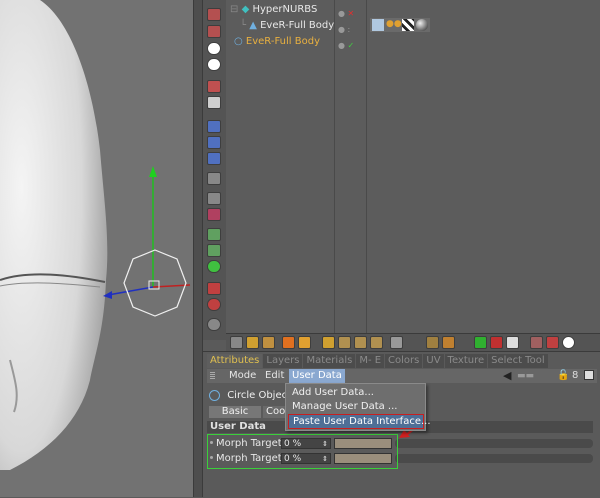 This screenshot has width=600, height=498. Describe the element at coordinates (370, 361) in the screenshot. I see `tab-m-e: M- E` at that location.